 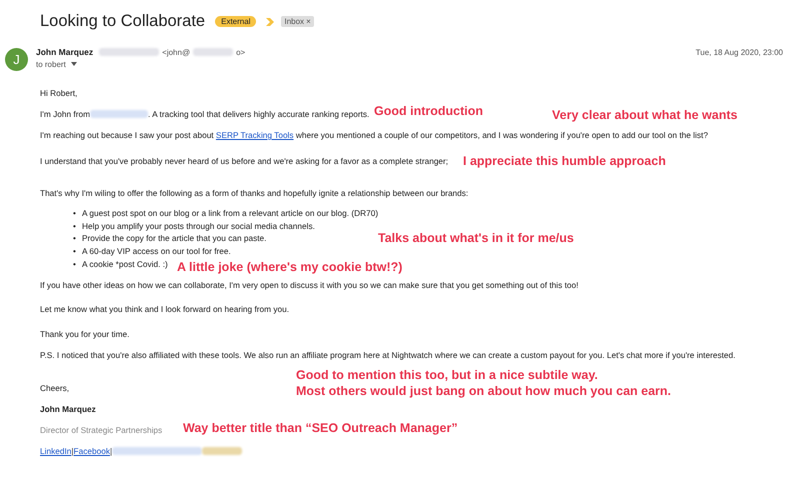 I want to click on link: LinkedIn, so click(x=56, y=450).